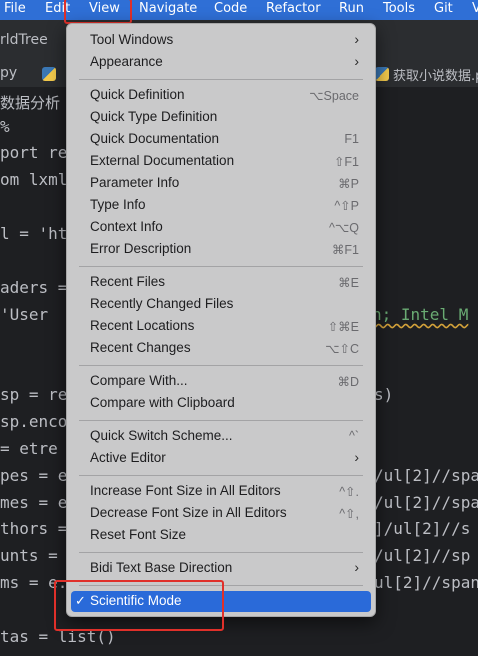  I want to click on menu-file: File, so click(15, 8).